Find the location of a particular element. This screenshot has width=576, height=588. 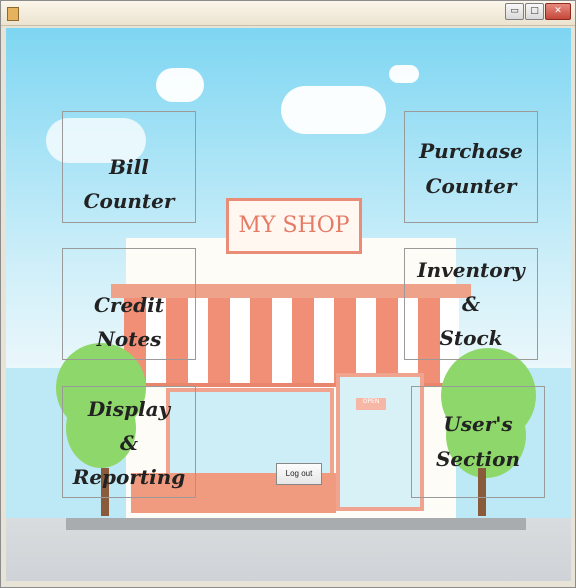

inventory-stock-label-line1: Inventory is located at coordinates (471, 270).